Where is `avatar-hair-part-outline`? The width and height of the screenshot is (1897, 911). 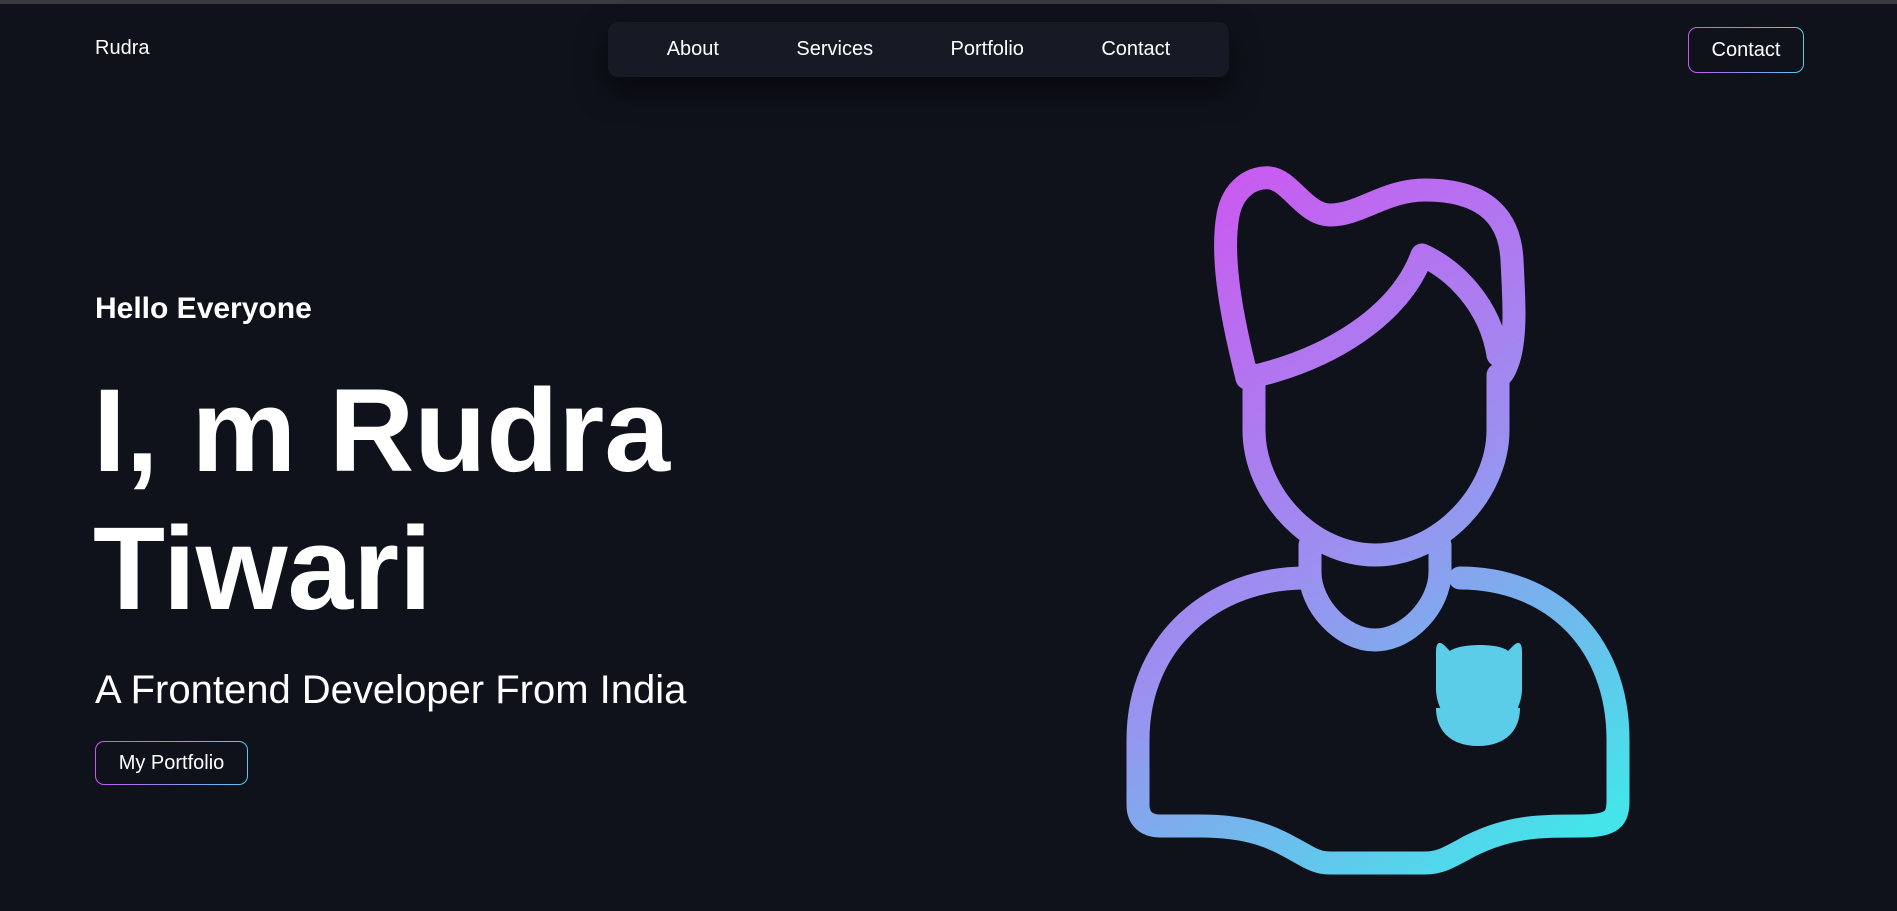 avatar-hair-part-outline is located at coordinates (1372, 316).